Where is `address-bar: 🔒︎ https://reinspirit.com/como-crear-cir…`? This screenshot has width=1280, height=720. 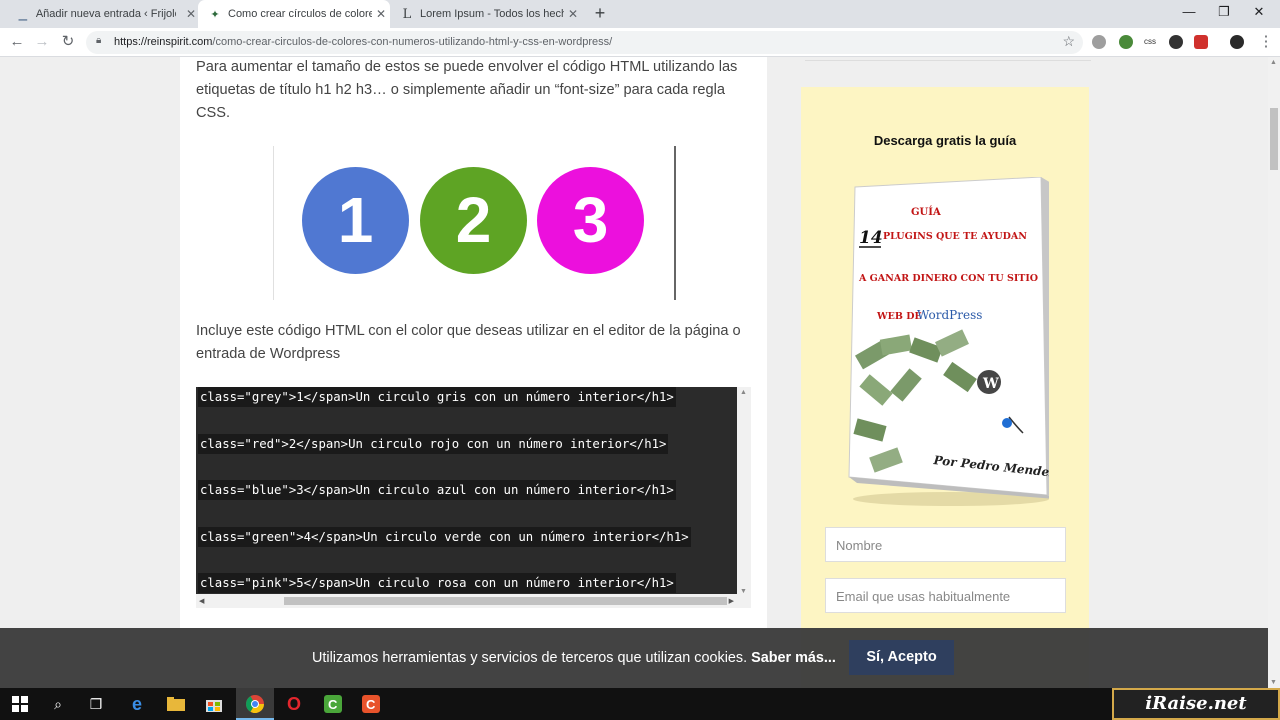 address-bar: 🔒︎ https://reinspirit.com/como-crear-cir… is located at coordinates (584, 42).